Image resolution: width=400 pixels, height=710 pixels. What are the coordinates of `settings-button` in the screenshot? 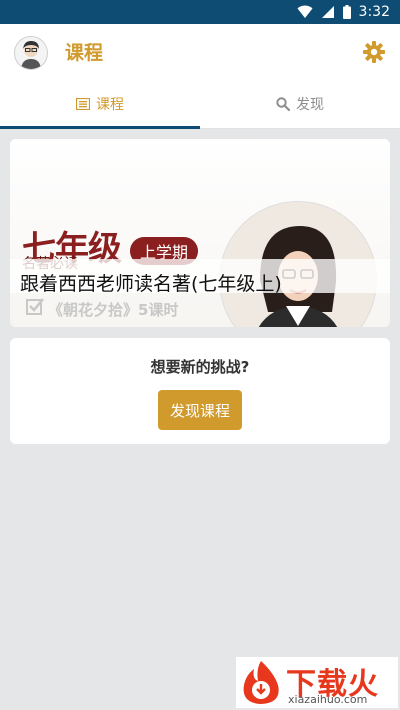 It's located at (374, 52).